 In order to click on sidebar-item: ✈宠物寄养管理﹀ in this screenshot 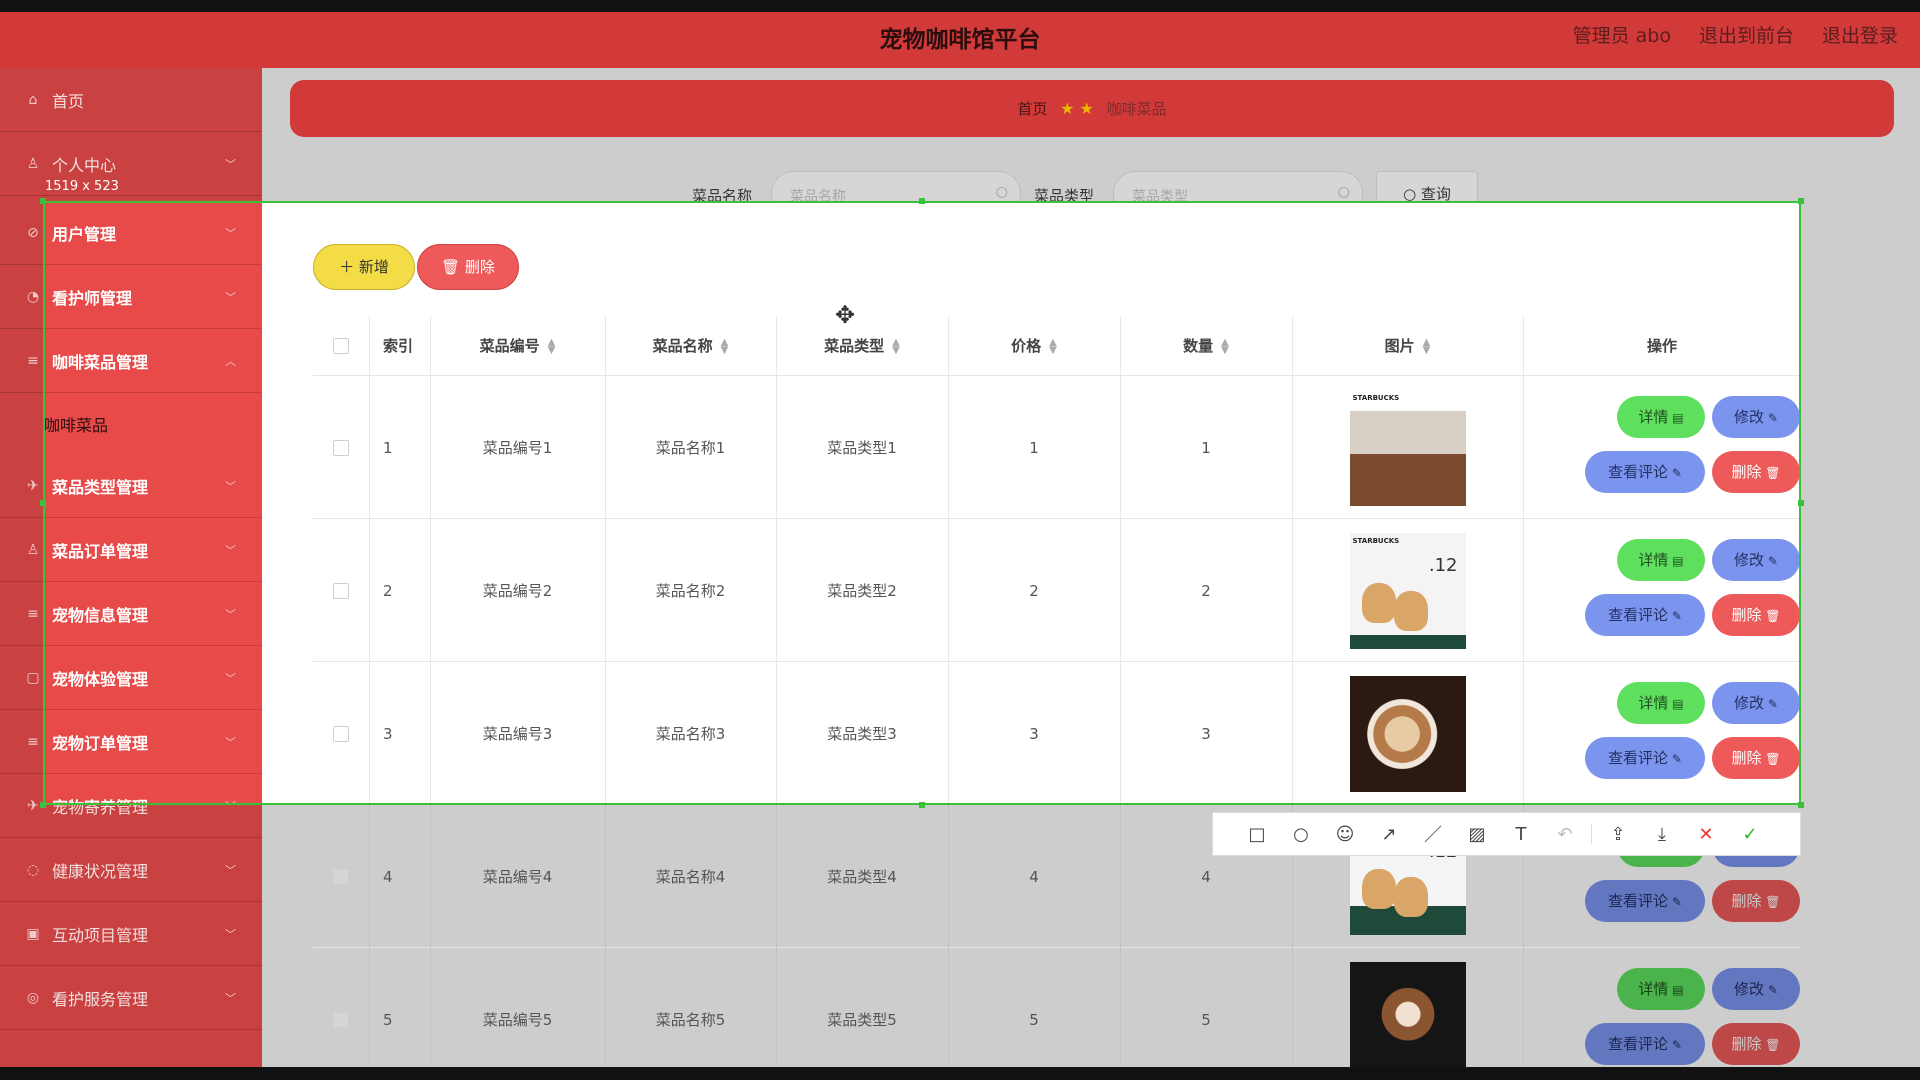, I will do `click(152, 789)`.